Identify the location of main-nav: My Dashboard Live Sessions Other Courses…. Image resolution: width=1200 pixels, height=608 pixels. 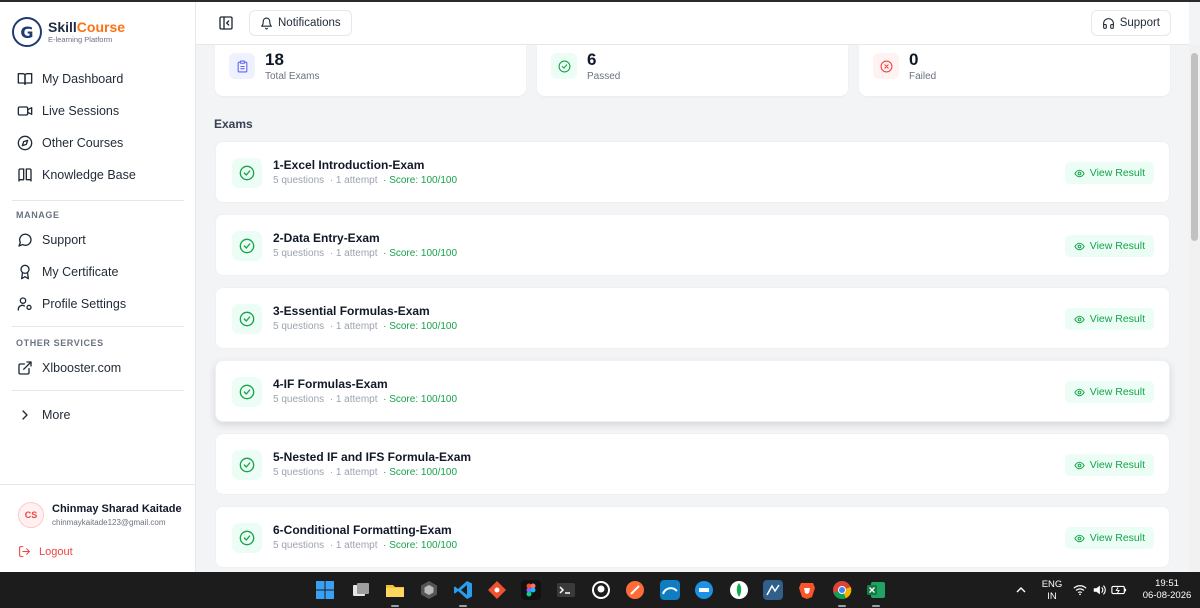
(98, 127).